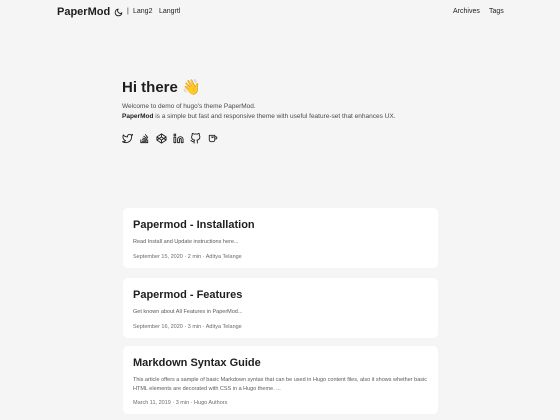 The height and width of the screenshot is (420, 560). Describe the element at coordinates (180, 403) in the screenshot. I see `post-meta: March 11, 2019 · 3 min · Hugo Authors` at that location.